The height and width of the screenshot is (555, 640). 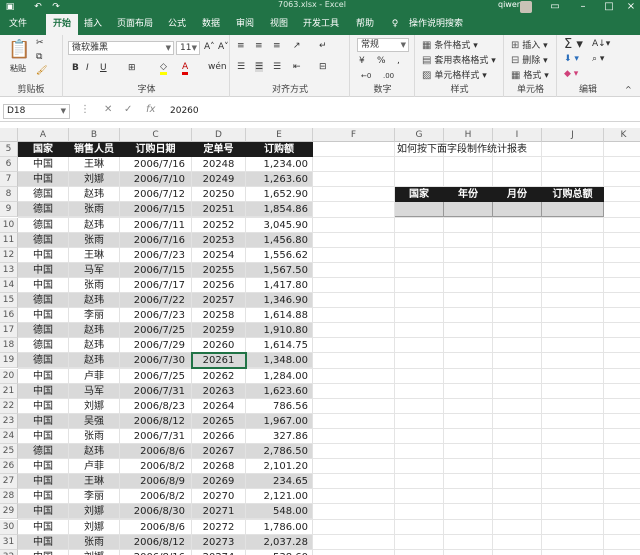 I want to click on table-cell: 20257, so click(x=219, y=301).